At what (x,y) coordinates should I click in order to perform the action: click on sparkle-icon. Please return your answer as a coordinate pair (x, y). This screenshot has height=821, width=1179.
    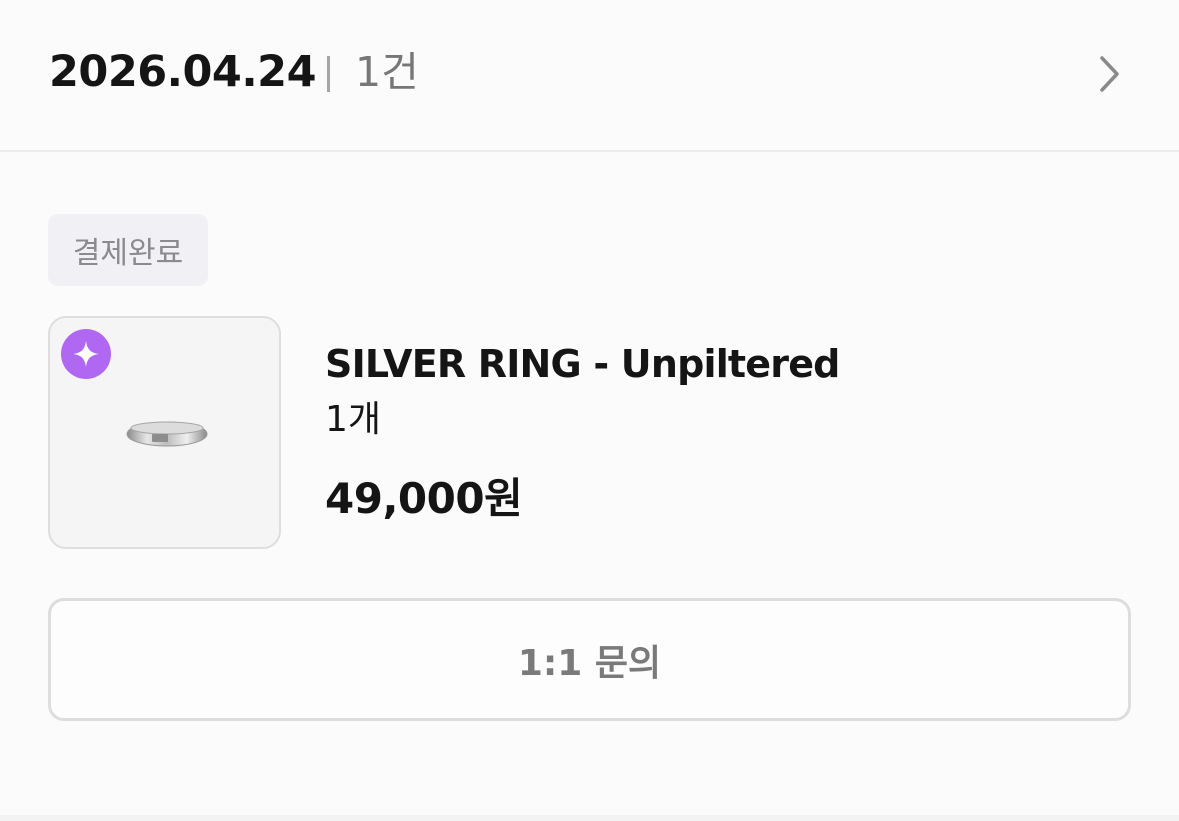
    Looking at the image, I should click on (86, 354).